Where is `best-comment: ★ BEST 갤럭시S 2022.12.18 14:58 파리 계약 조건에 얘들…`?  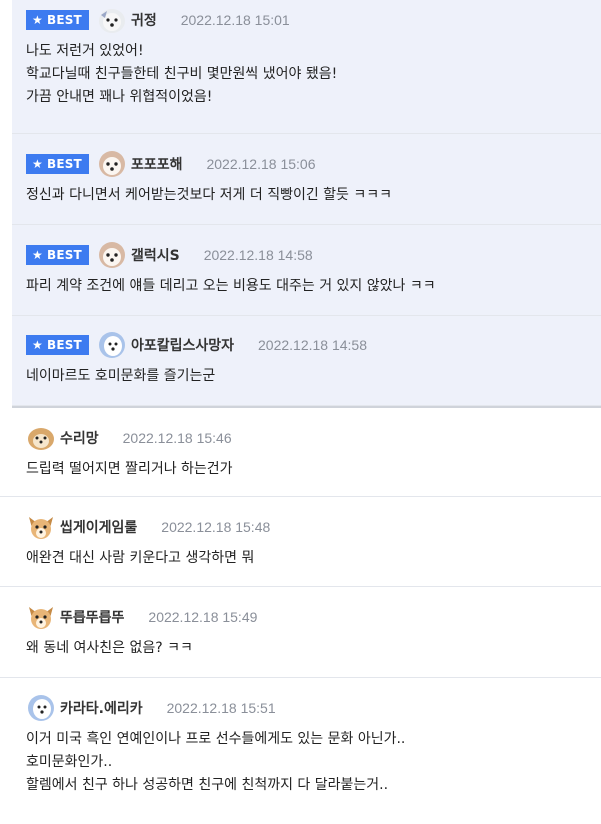 best-comment: ★ BEST 갤럭시S 2022.12.18 14:58 파리 계약 조건에 얘들… is located at coordinates (306, 270).